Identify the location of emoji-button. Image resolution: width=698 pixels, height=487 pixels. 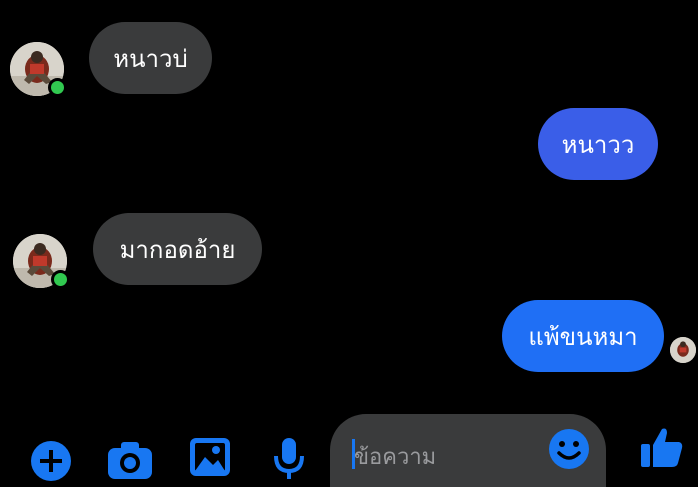
(569, 449).